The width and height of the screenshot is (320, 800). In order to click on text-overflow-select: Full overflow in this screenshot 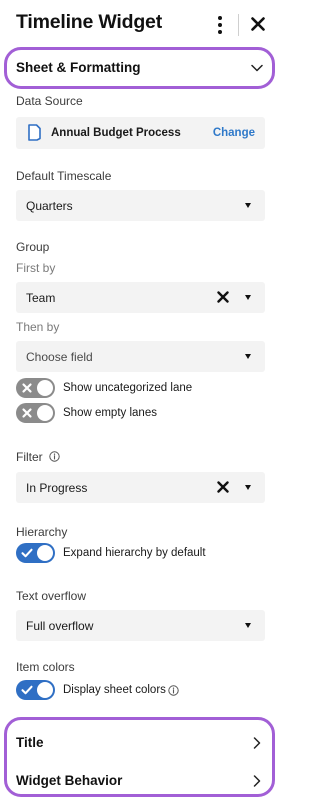, I will do `click(140, 625)`.